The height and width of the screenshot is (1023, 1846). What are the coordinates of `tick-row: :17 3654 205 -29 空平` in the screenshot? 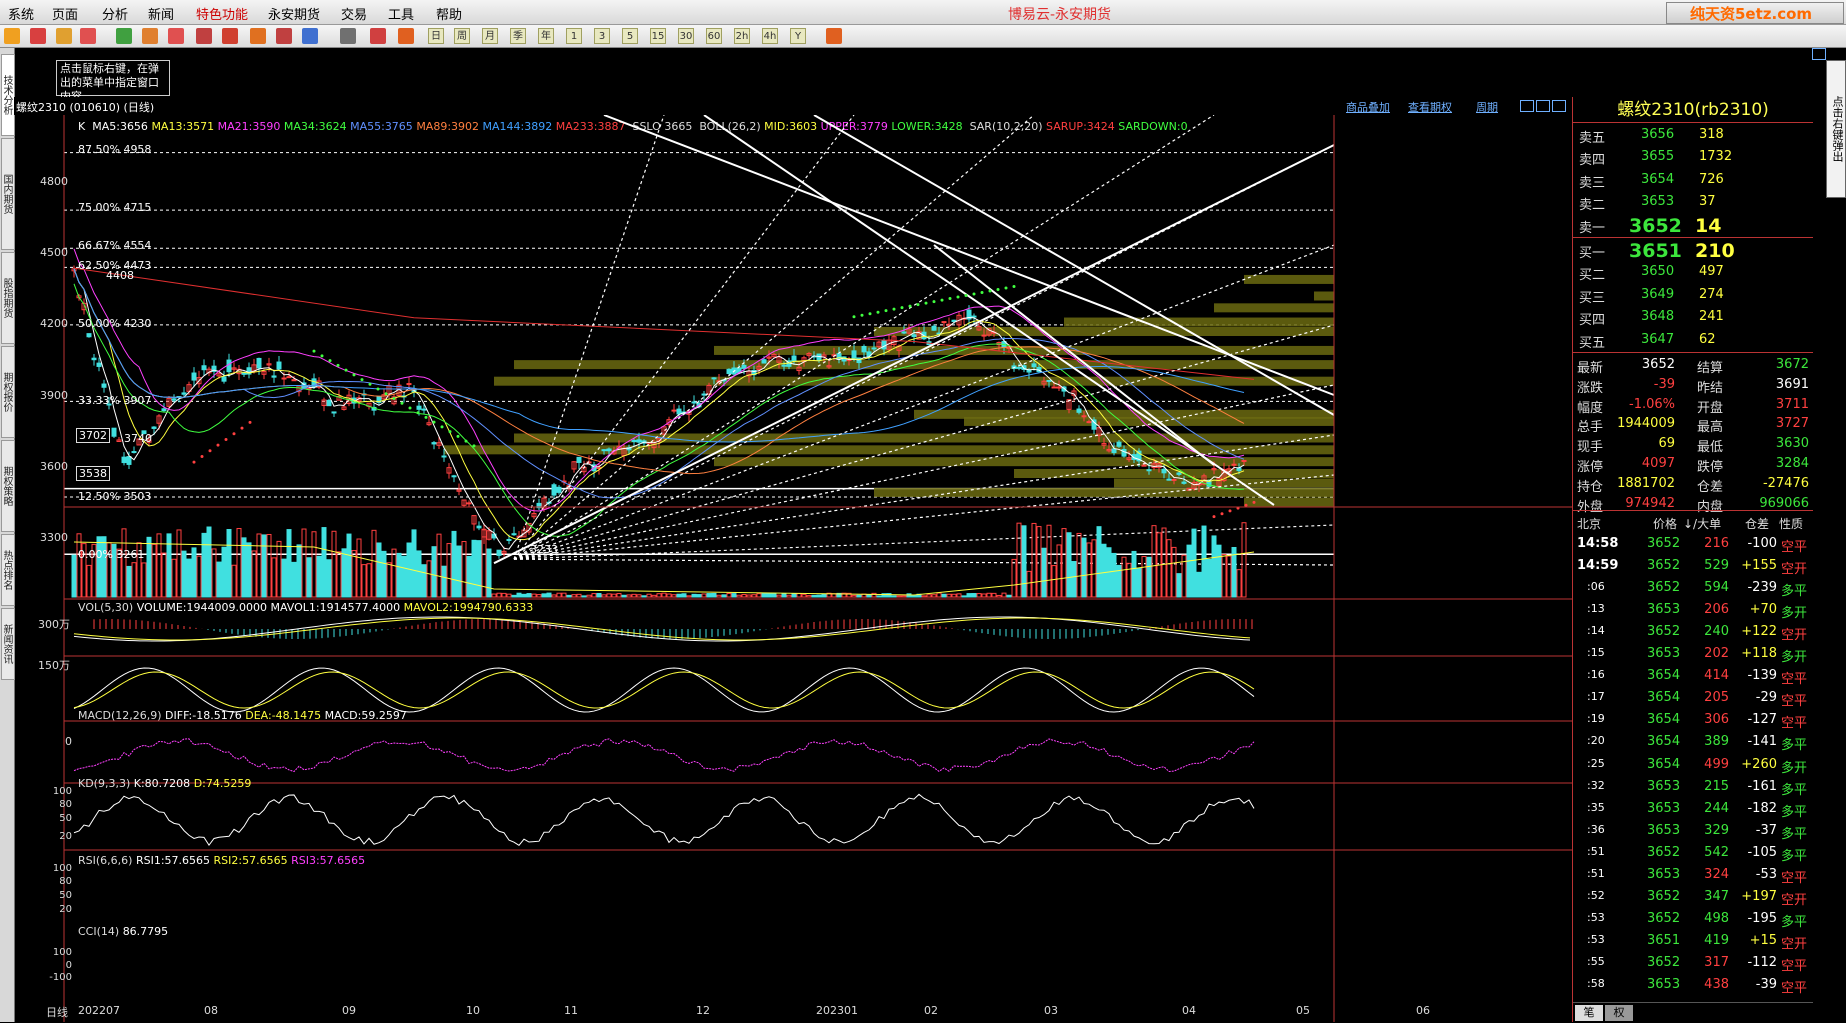 It's located at (1693, 698).